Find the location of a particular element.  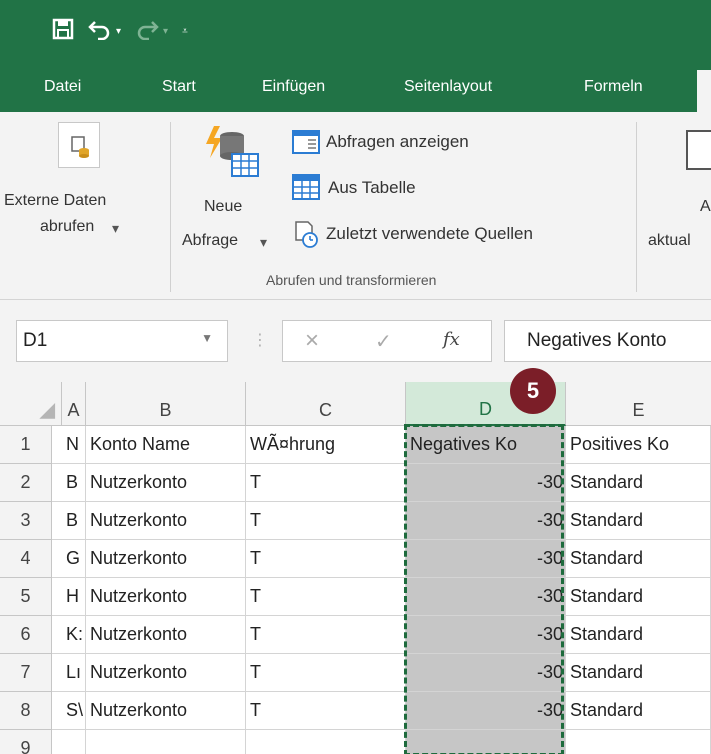

cell-d2: -30 is located at coordinates (486, 483).